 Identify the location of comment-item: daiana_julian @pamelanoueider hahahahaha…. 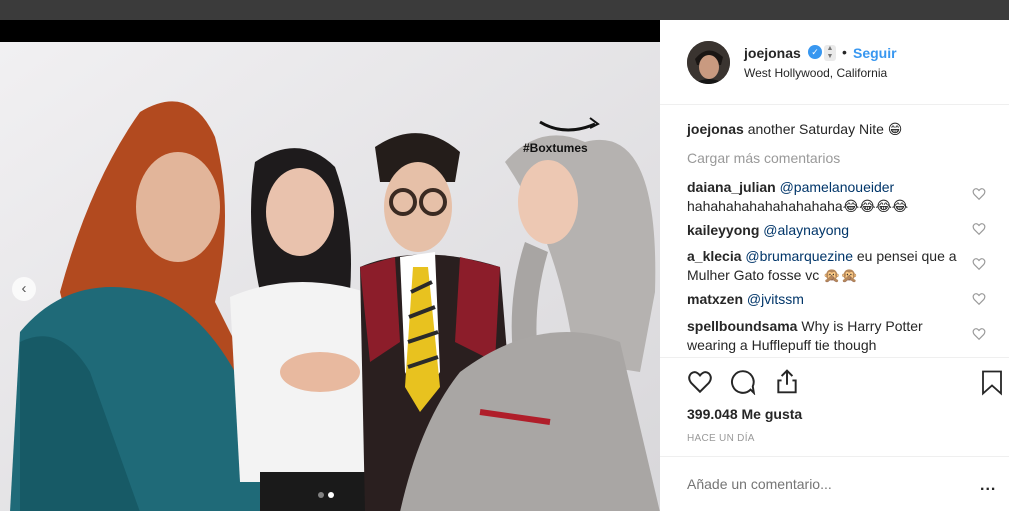
(827, 197).